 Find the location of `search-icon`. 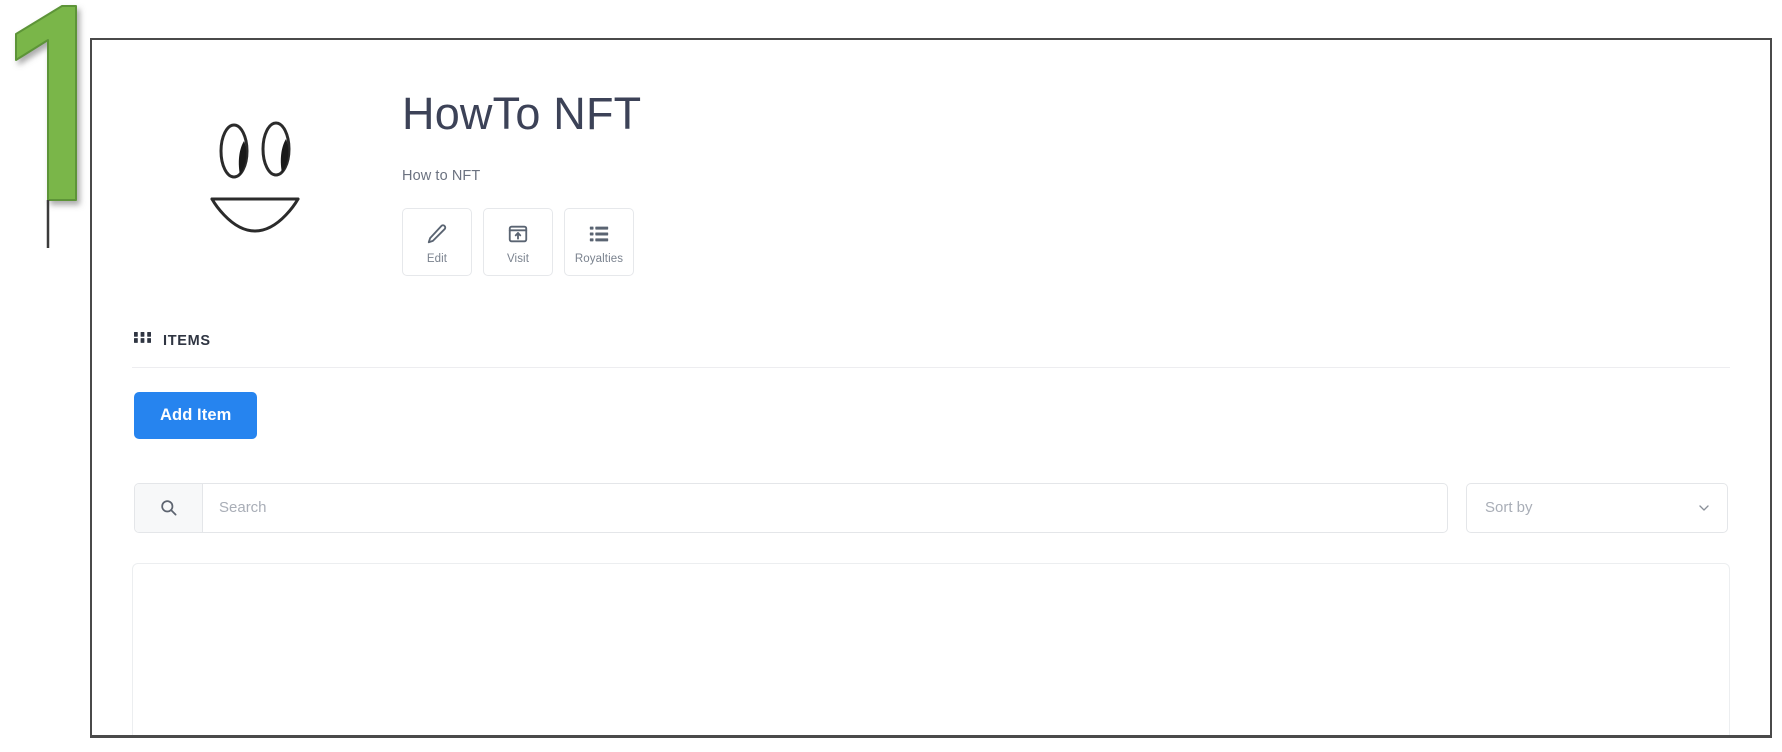

search-icon is located at coordinates (169, 507).